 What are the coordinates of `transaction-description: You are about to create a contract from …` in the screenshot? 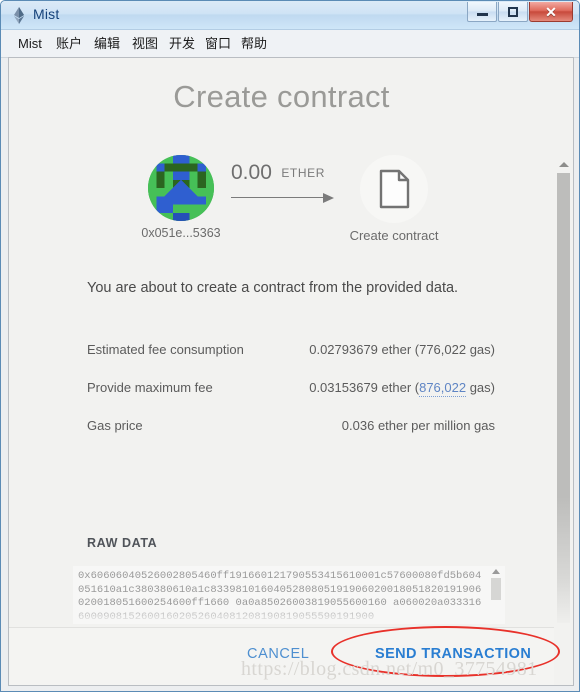 It's located at (273, 288).